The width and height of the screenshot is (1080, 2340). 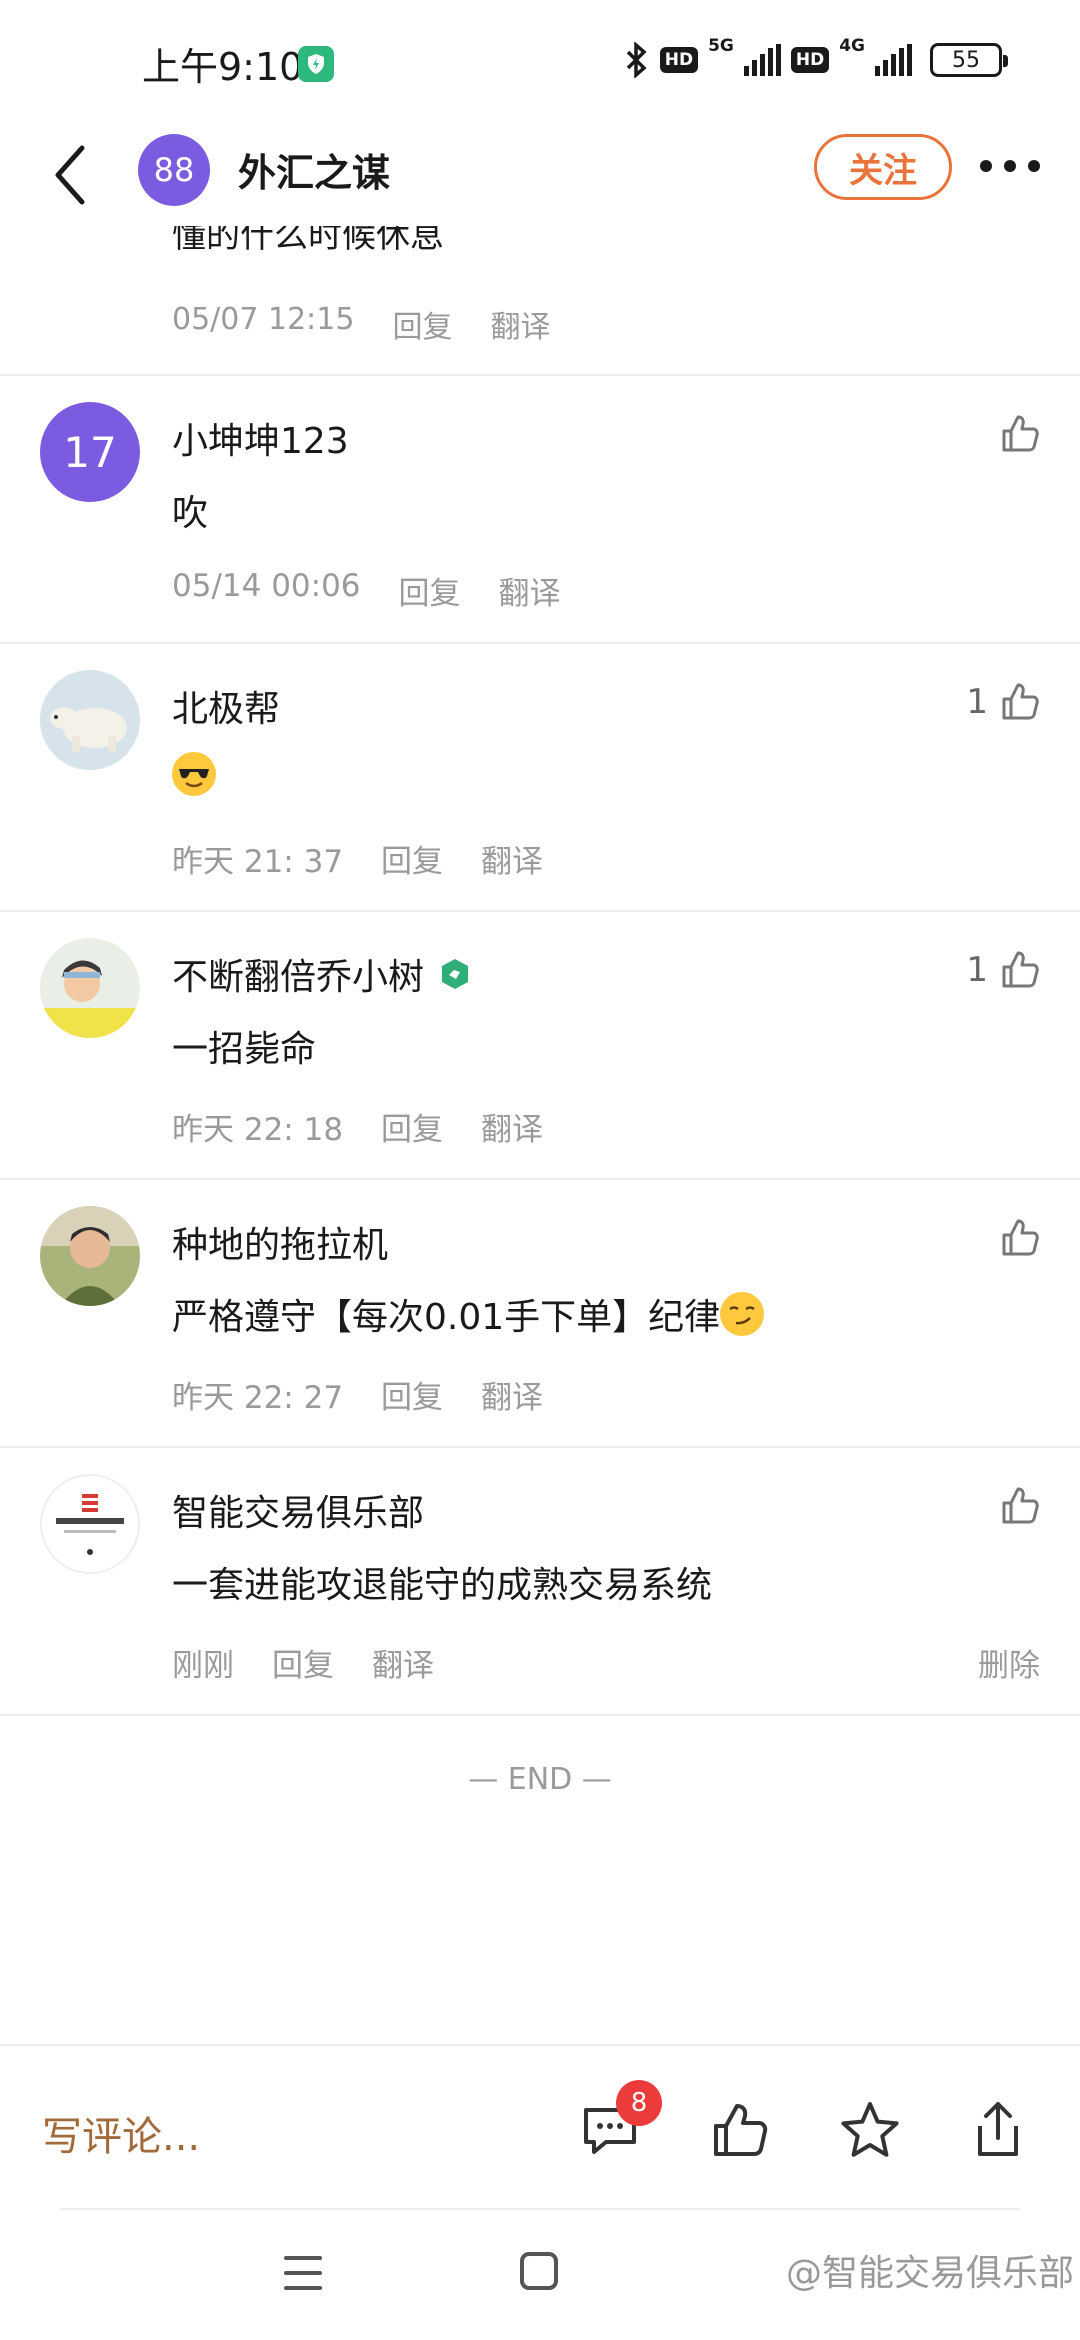 I want to click on follow-button: 关注, so click(x=883, y=167).